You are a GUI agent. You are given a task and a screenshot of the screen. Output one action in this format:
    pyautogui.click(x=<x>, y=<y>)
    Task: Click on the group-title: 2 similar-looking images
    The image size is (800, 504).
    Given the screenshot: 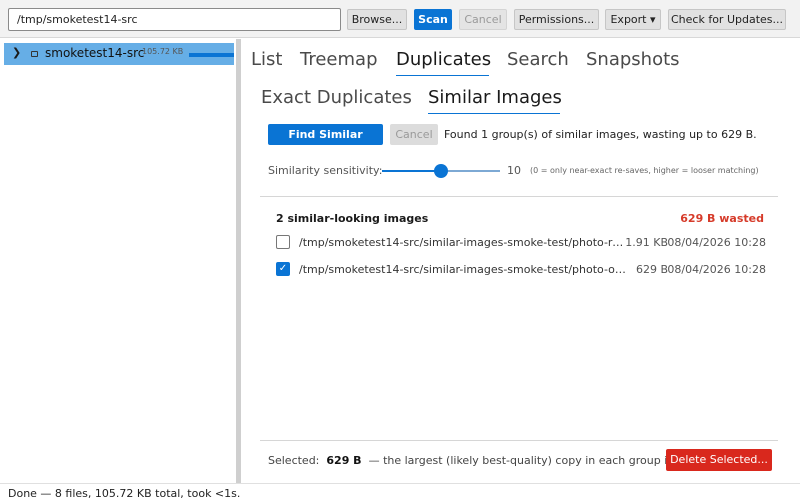 What is the action you would take?
    pyautogui.click(x=352, y=218)
    